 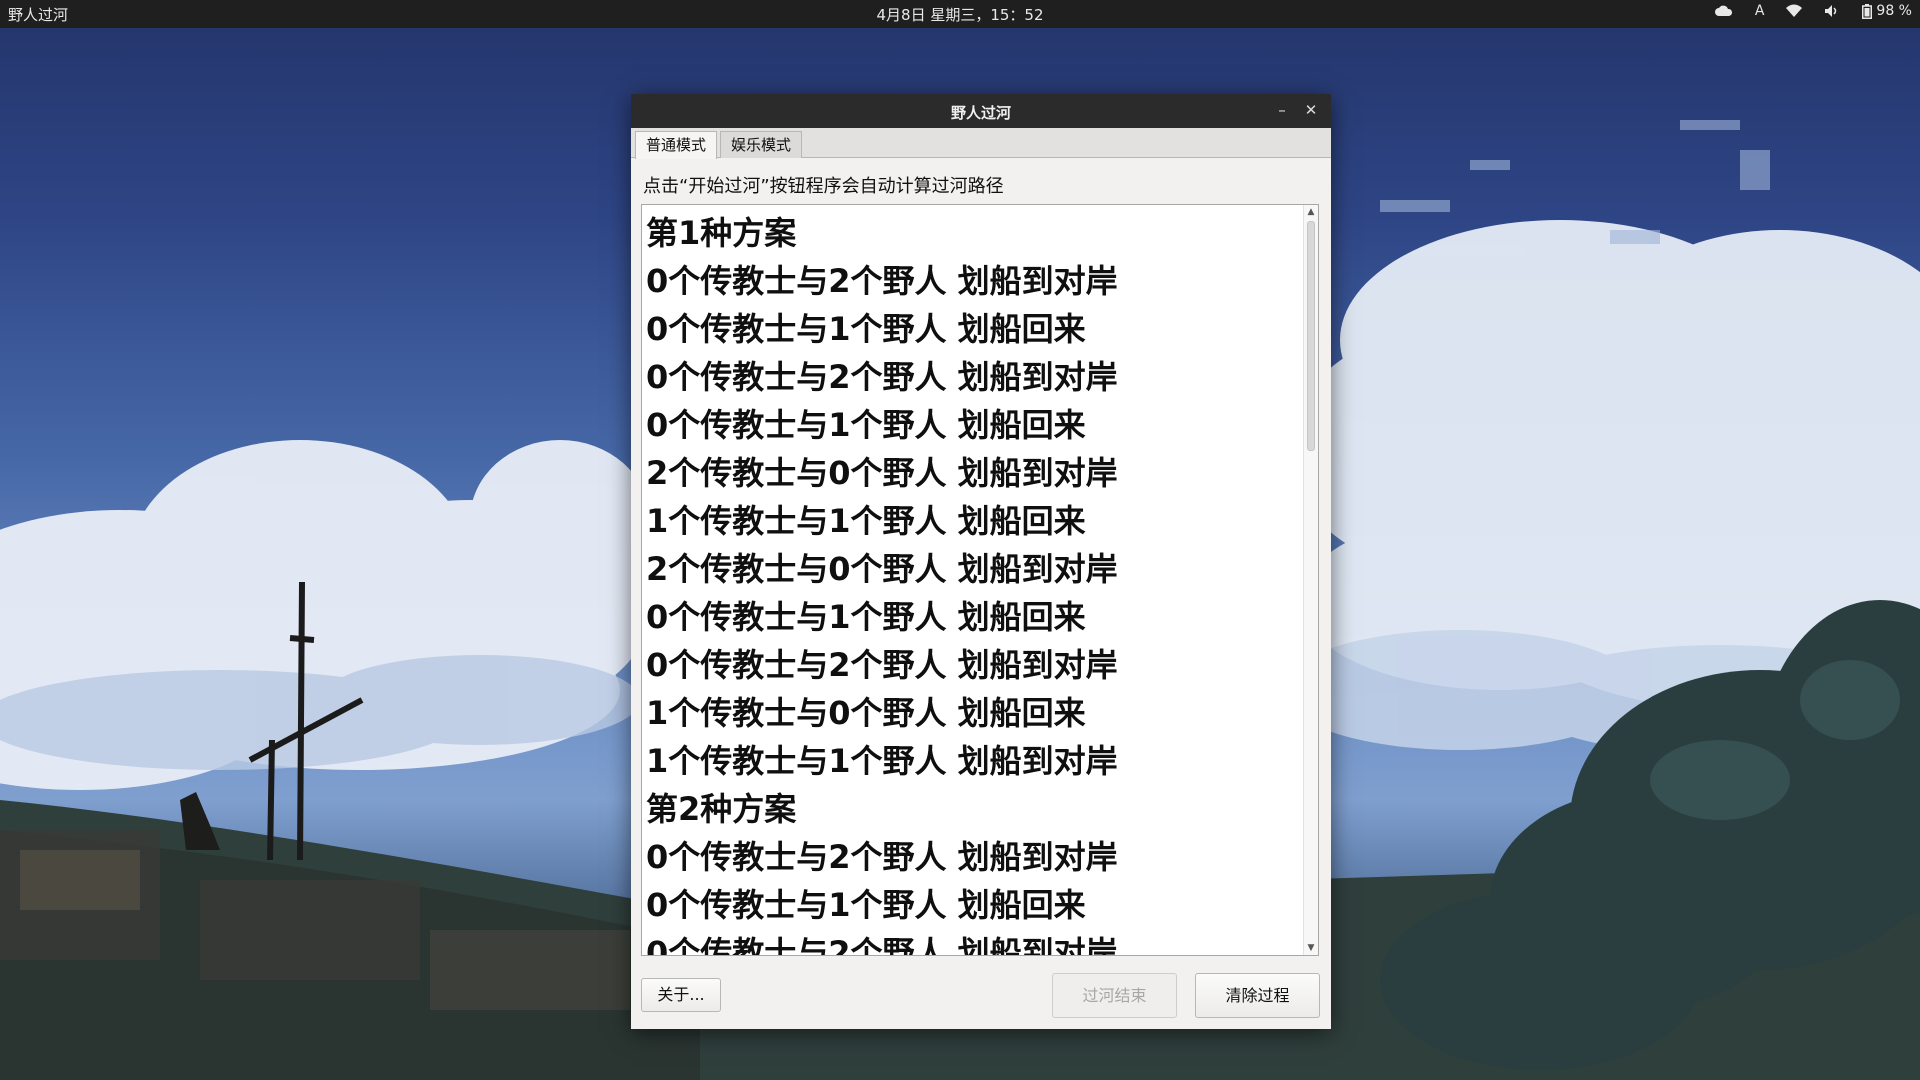 I want to click on battery-percent: 98 %, so click(x=1894, y=11).